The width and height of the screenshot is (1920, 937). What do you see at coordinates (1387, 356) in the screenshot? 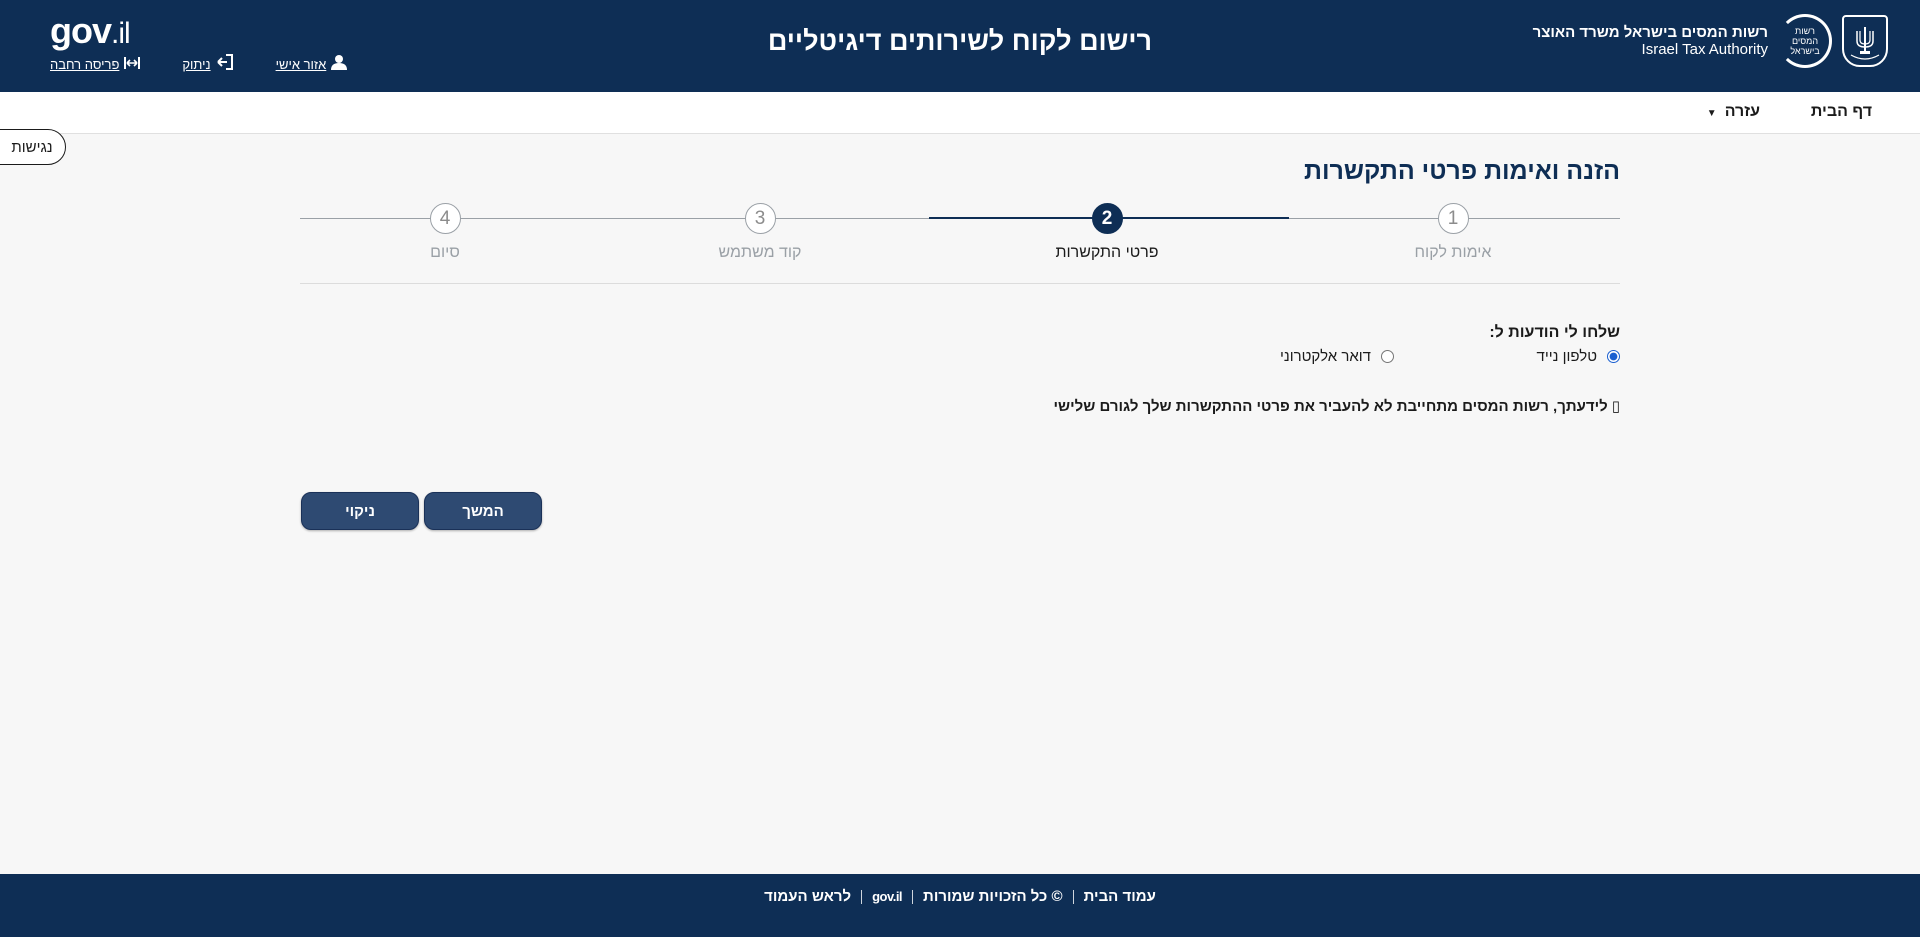
I see `radio-email` at bounding box center [1387, 356].